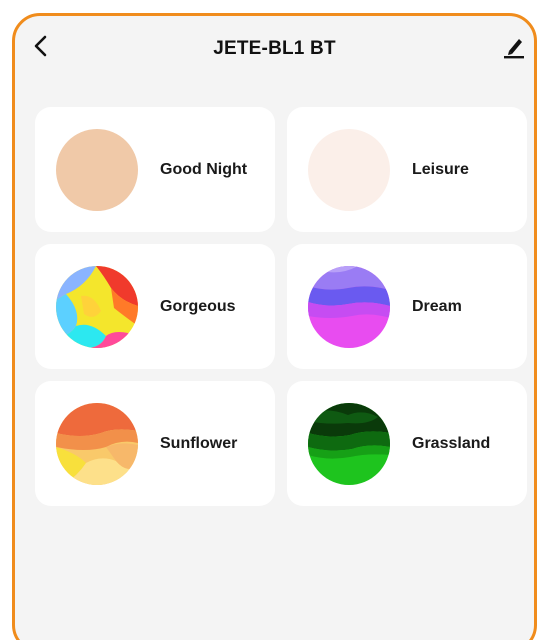 This screenshot has height=640, width=555. Describe the element at coordinates (514, 49) in the screenshot. I see `pencil-icon` at that location.